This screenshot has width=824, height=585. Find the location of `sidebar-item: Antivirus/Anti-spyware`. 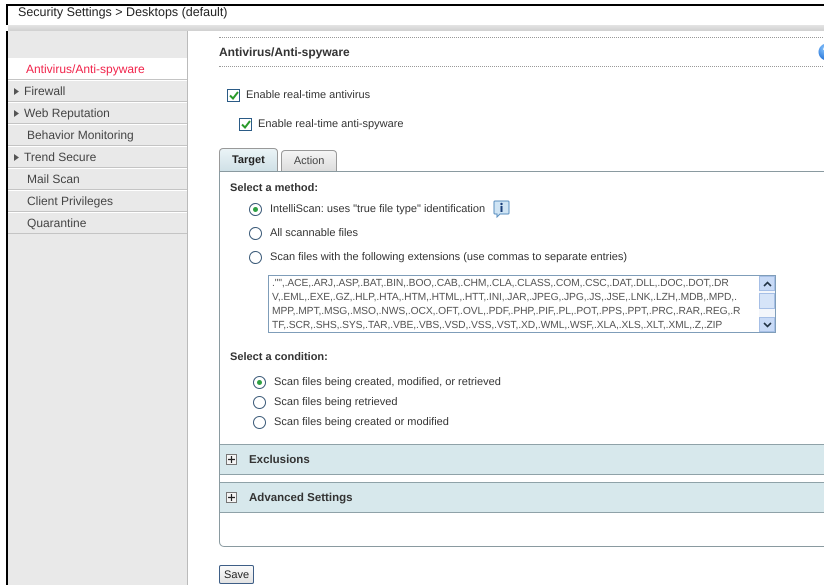

sidebar-item: Antivirus/Anti-spyware is located at coordinates (97, 69).